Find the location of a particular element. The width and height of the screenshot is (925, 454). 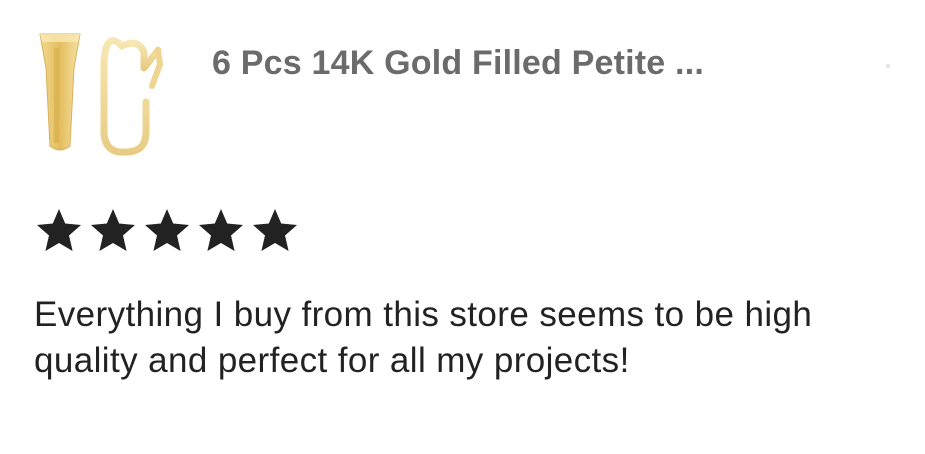

gold-bail-jewelry-image is located at coordinates (101, 94).